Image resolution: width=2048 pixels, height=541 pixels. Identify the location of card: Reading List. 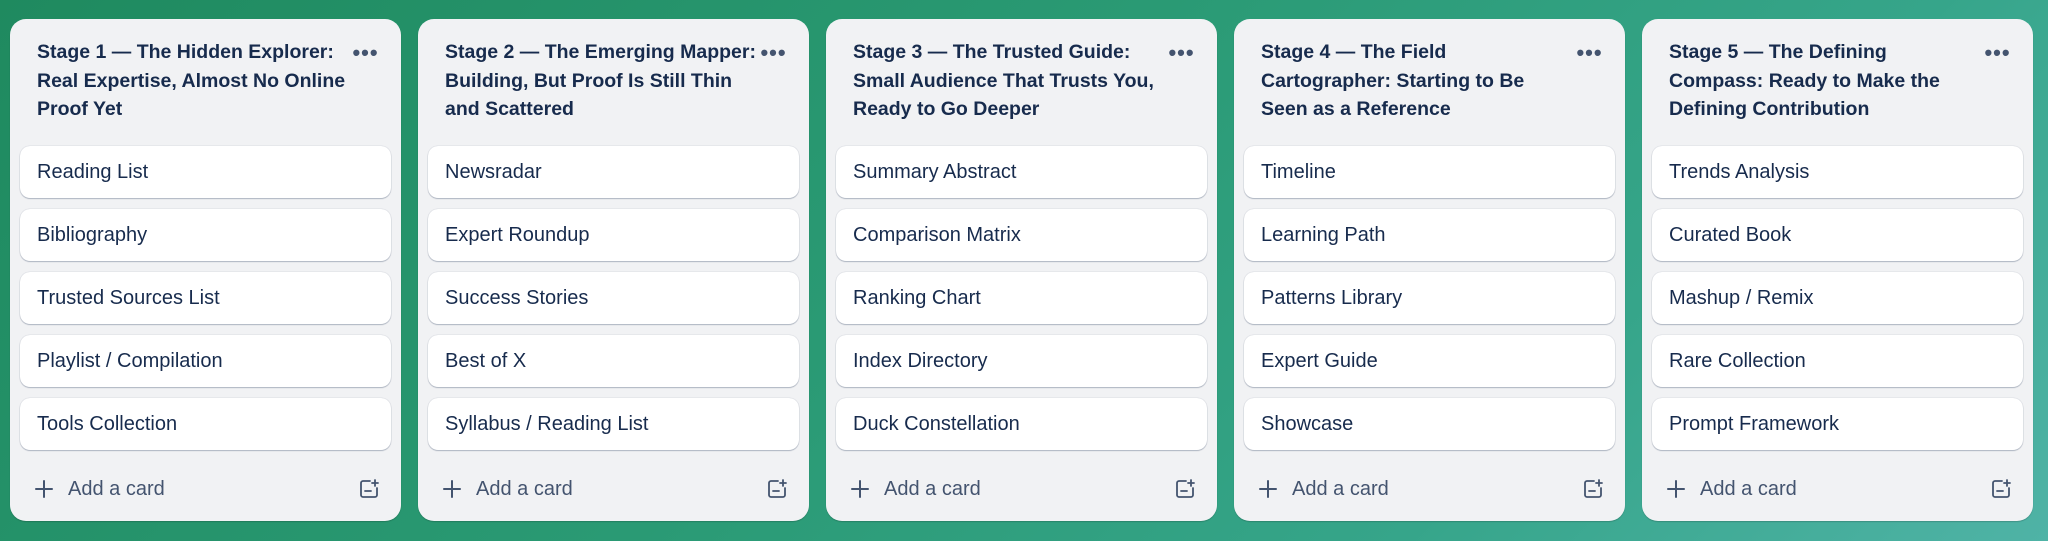
(205, 172).